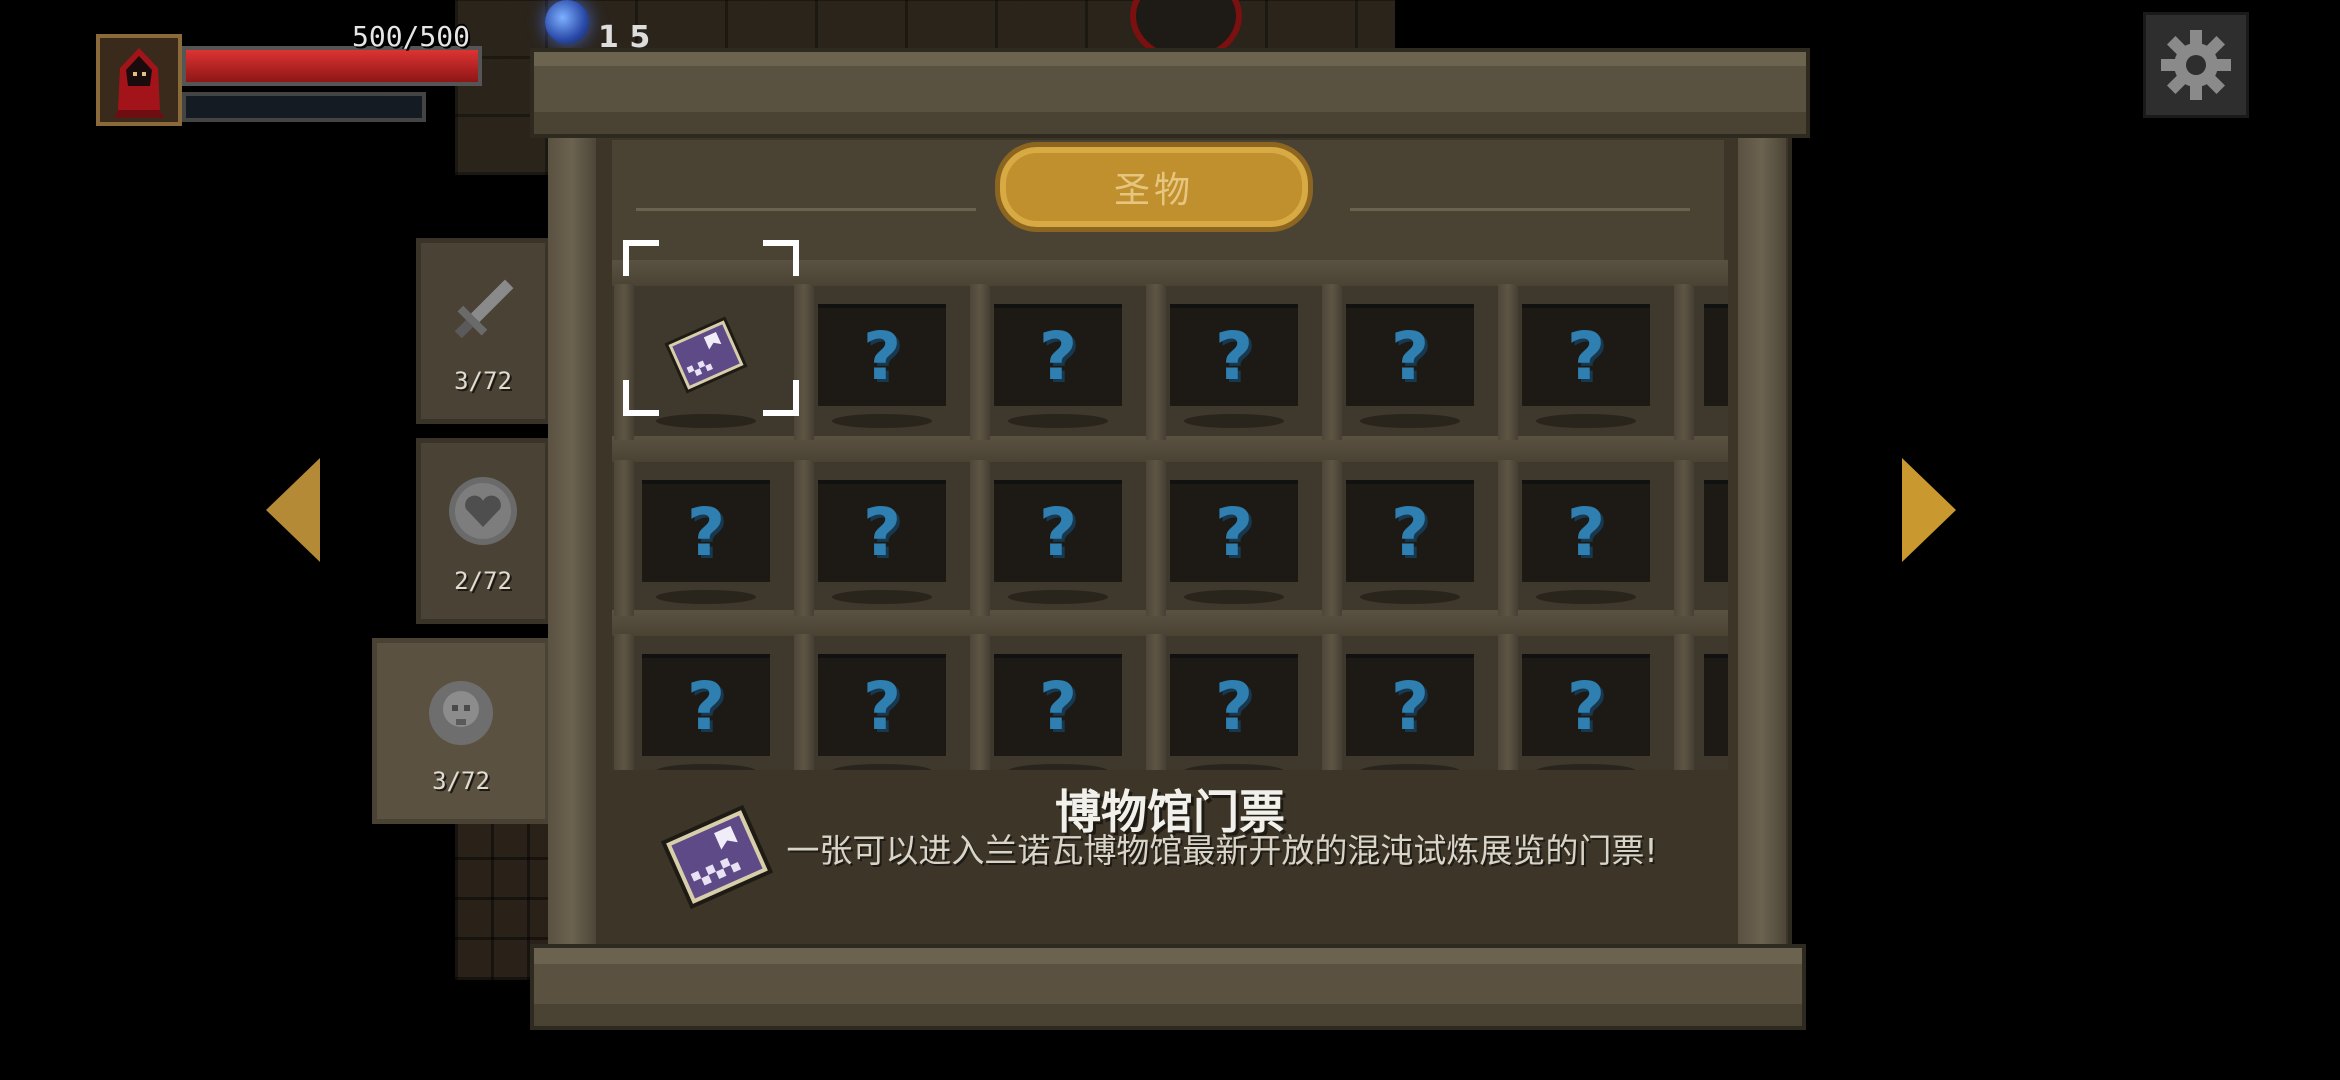 The image size is (2340, 1080). I want to click on player-portrait, so click(139, 80).